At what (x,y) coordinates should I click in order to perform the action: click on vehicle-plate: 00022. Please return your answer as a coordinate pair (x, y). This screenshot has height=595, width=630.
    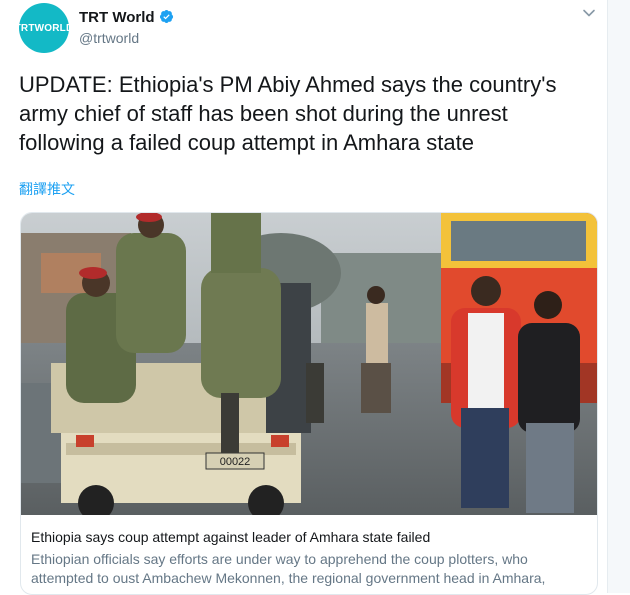
    Looking at the image, I should click on (235, 462).